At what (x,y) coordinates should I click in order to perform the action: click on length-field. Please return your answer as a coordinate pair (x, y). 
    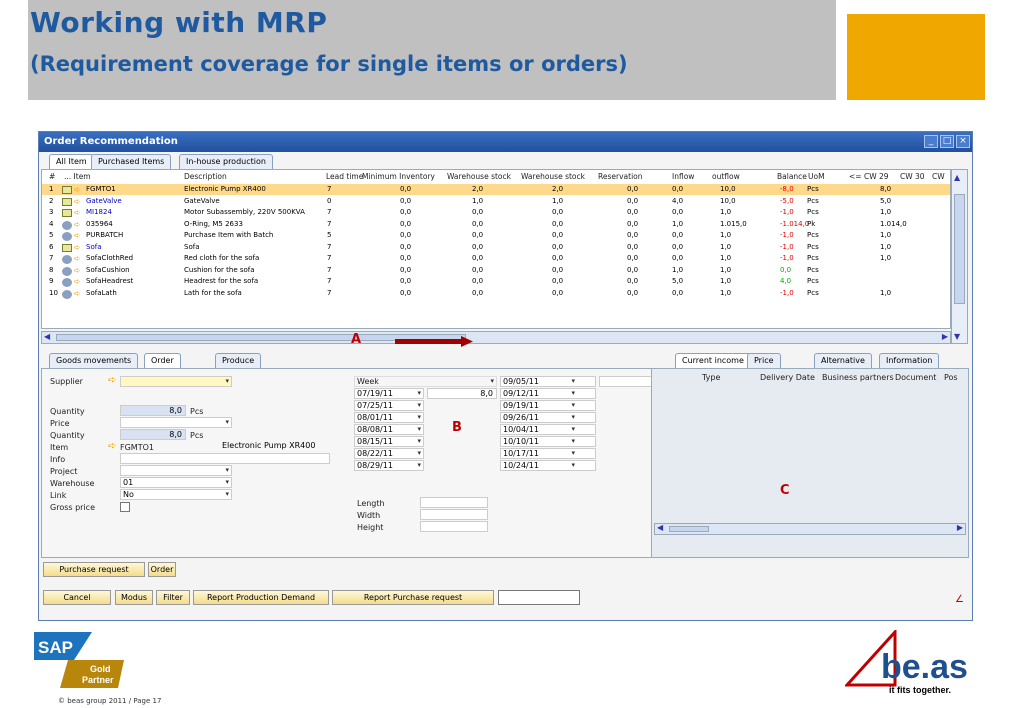
    Looking at the image, I should click on (454, 502).